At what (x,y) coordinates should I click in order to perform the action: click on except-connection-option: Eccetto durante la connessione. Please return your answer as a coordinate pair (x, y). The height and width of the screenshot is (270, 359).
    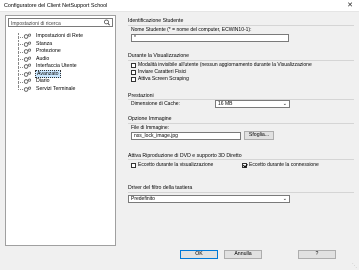
    Looking at the image, I should click on (280, 165).